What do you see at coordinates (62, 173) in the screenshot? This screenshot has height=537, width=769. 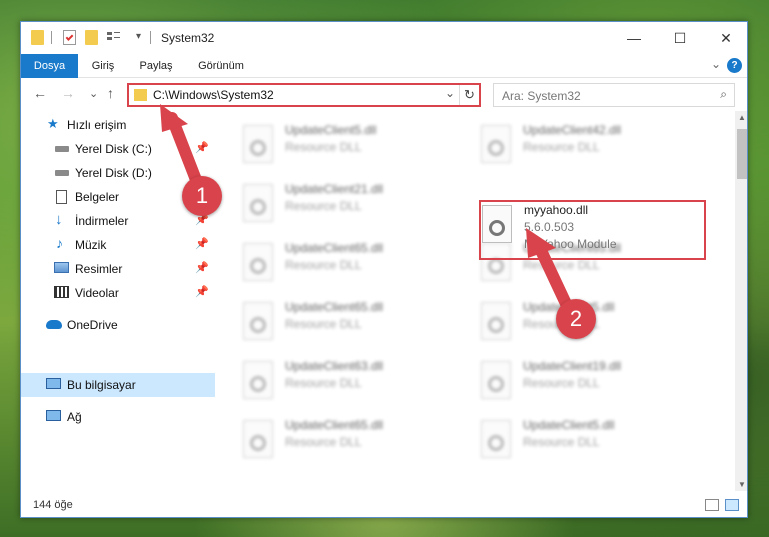 I see `drive-icon` at bounding box center [62, 173].